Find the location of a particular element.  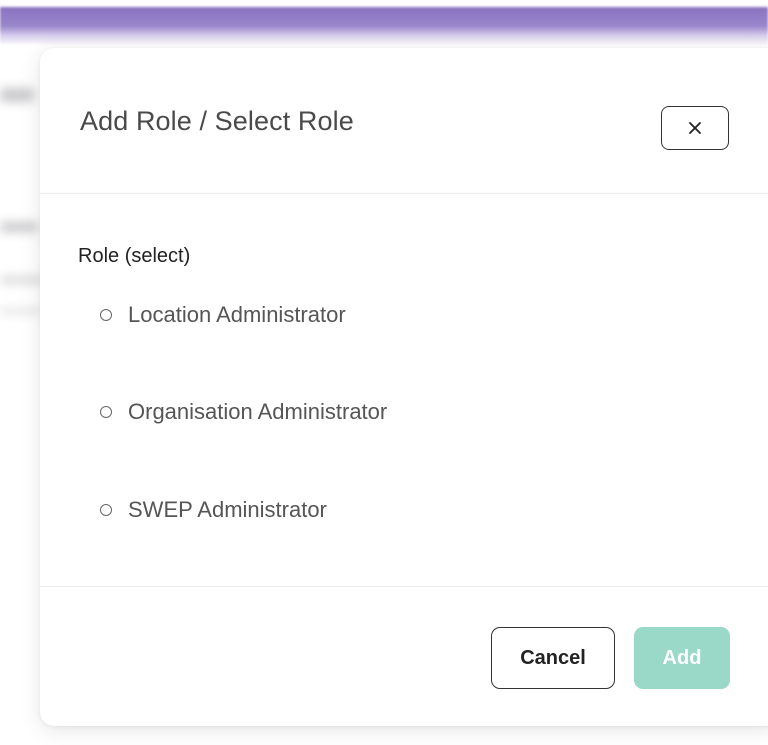

role-field-label: Role (select) is located at coordinates (134, 256).